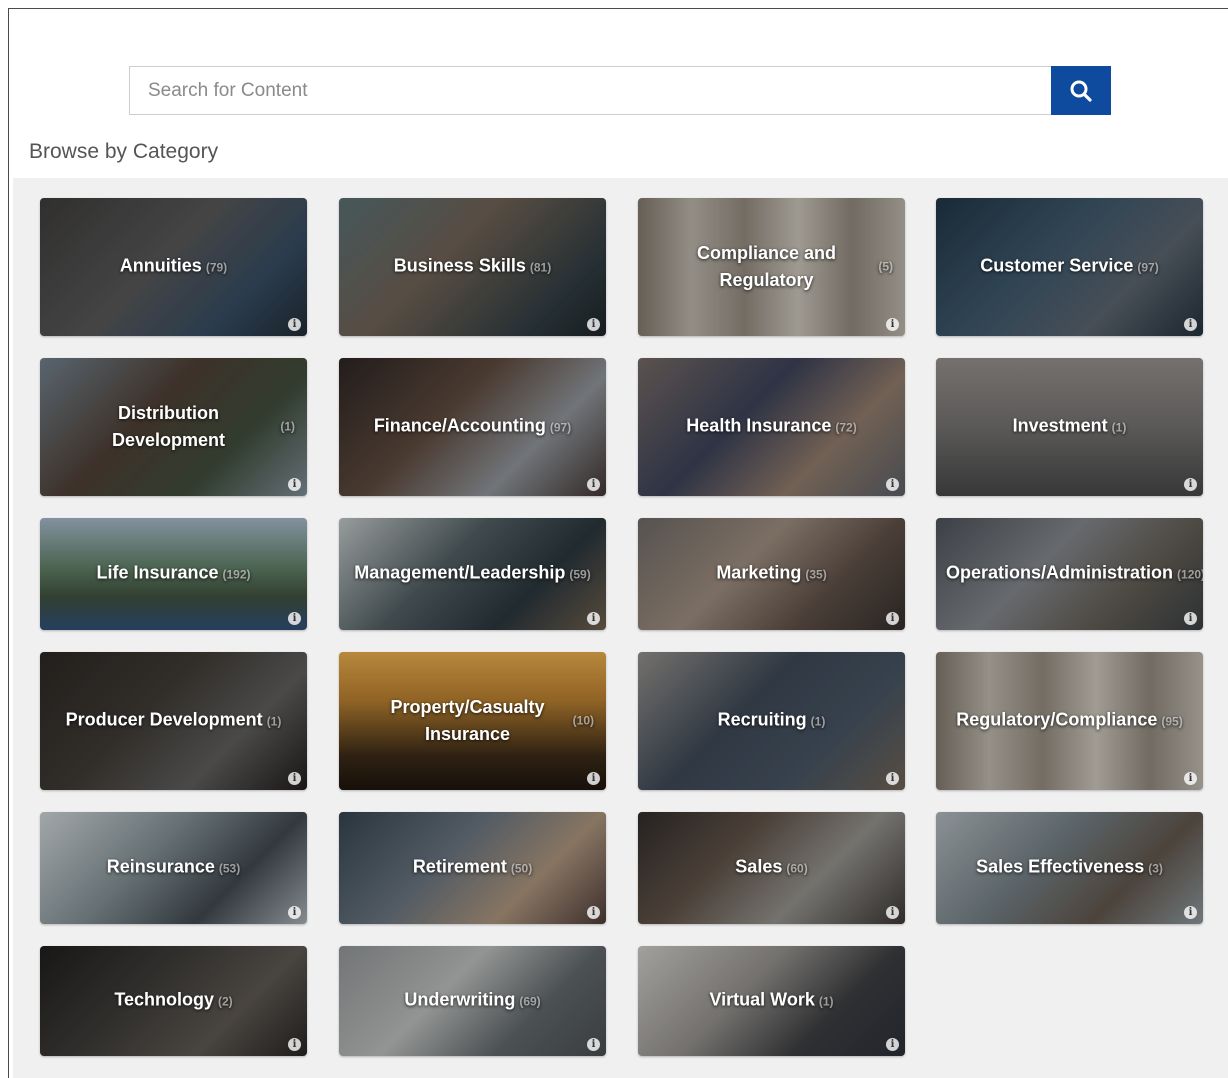  I want to click on category-tile: Property/Casualty Insurance (10) i, so click(472, 721).